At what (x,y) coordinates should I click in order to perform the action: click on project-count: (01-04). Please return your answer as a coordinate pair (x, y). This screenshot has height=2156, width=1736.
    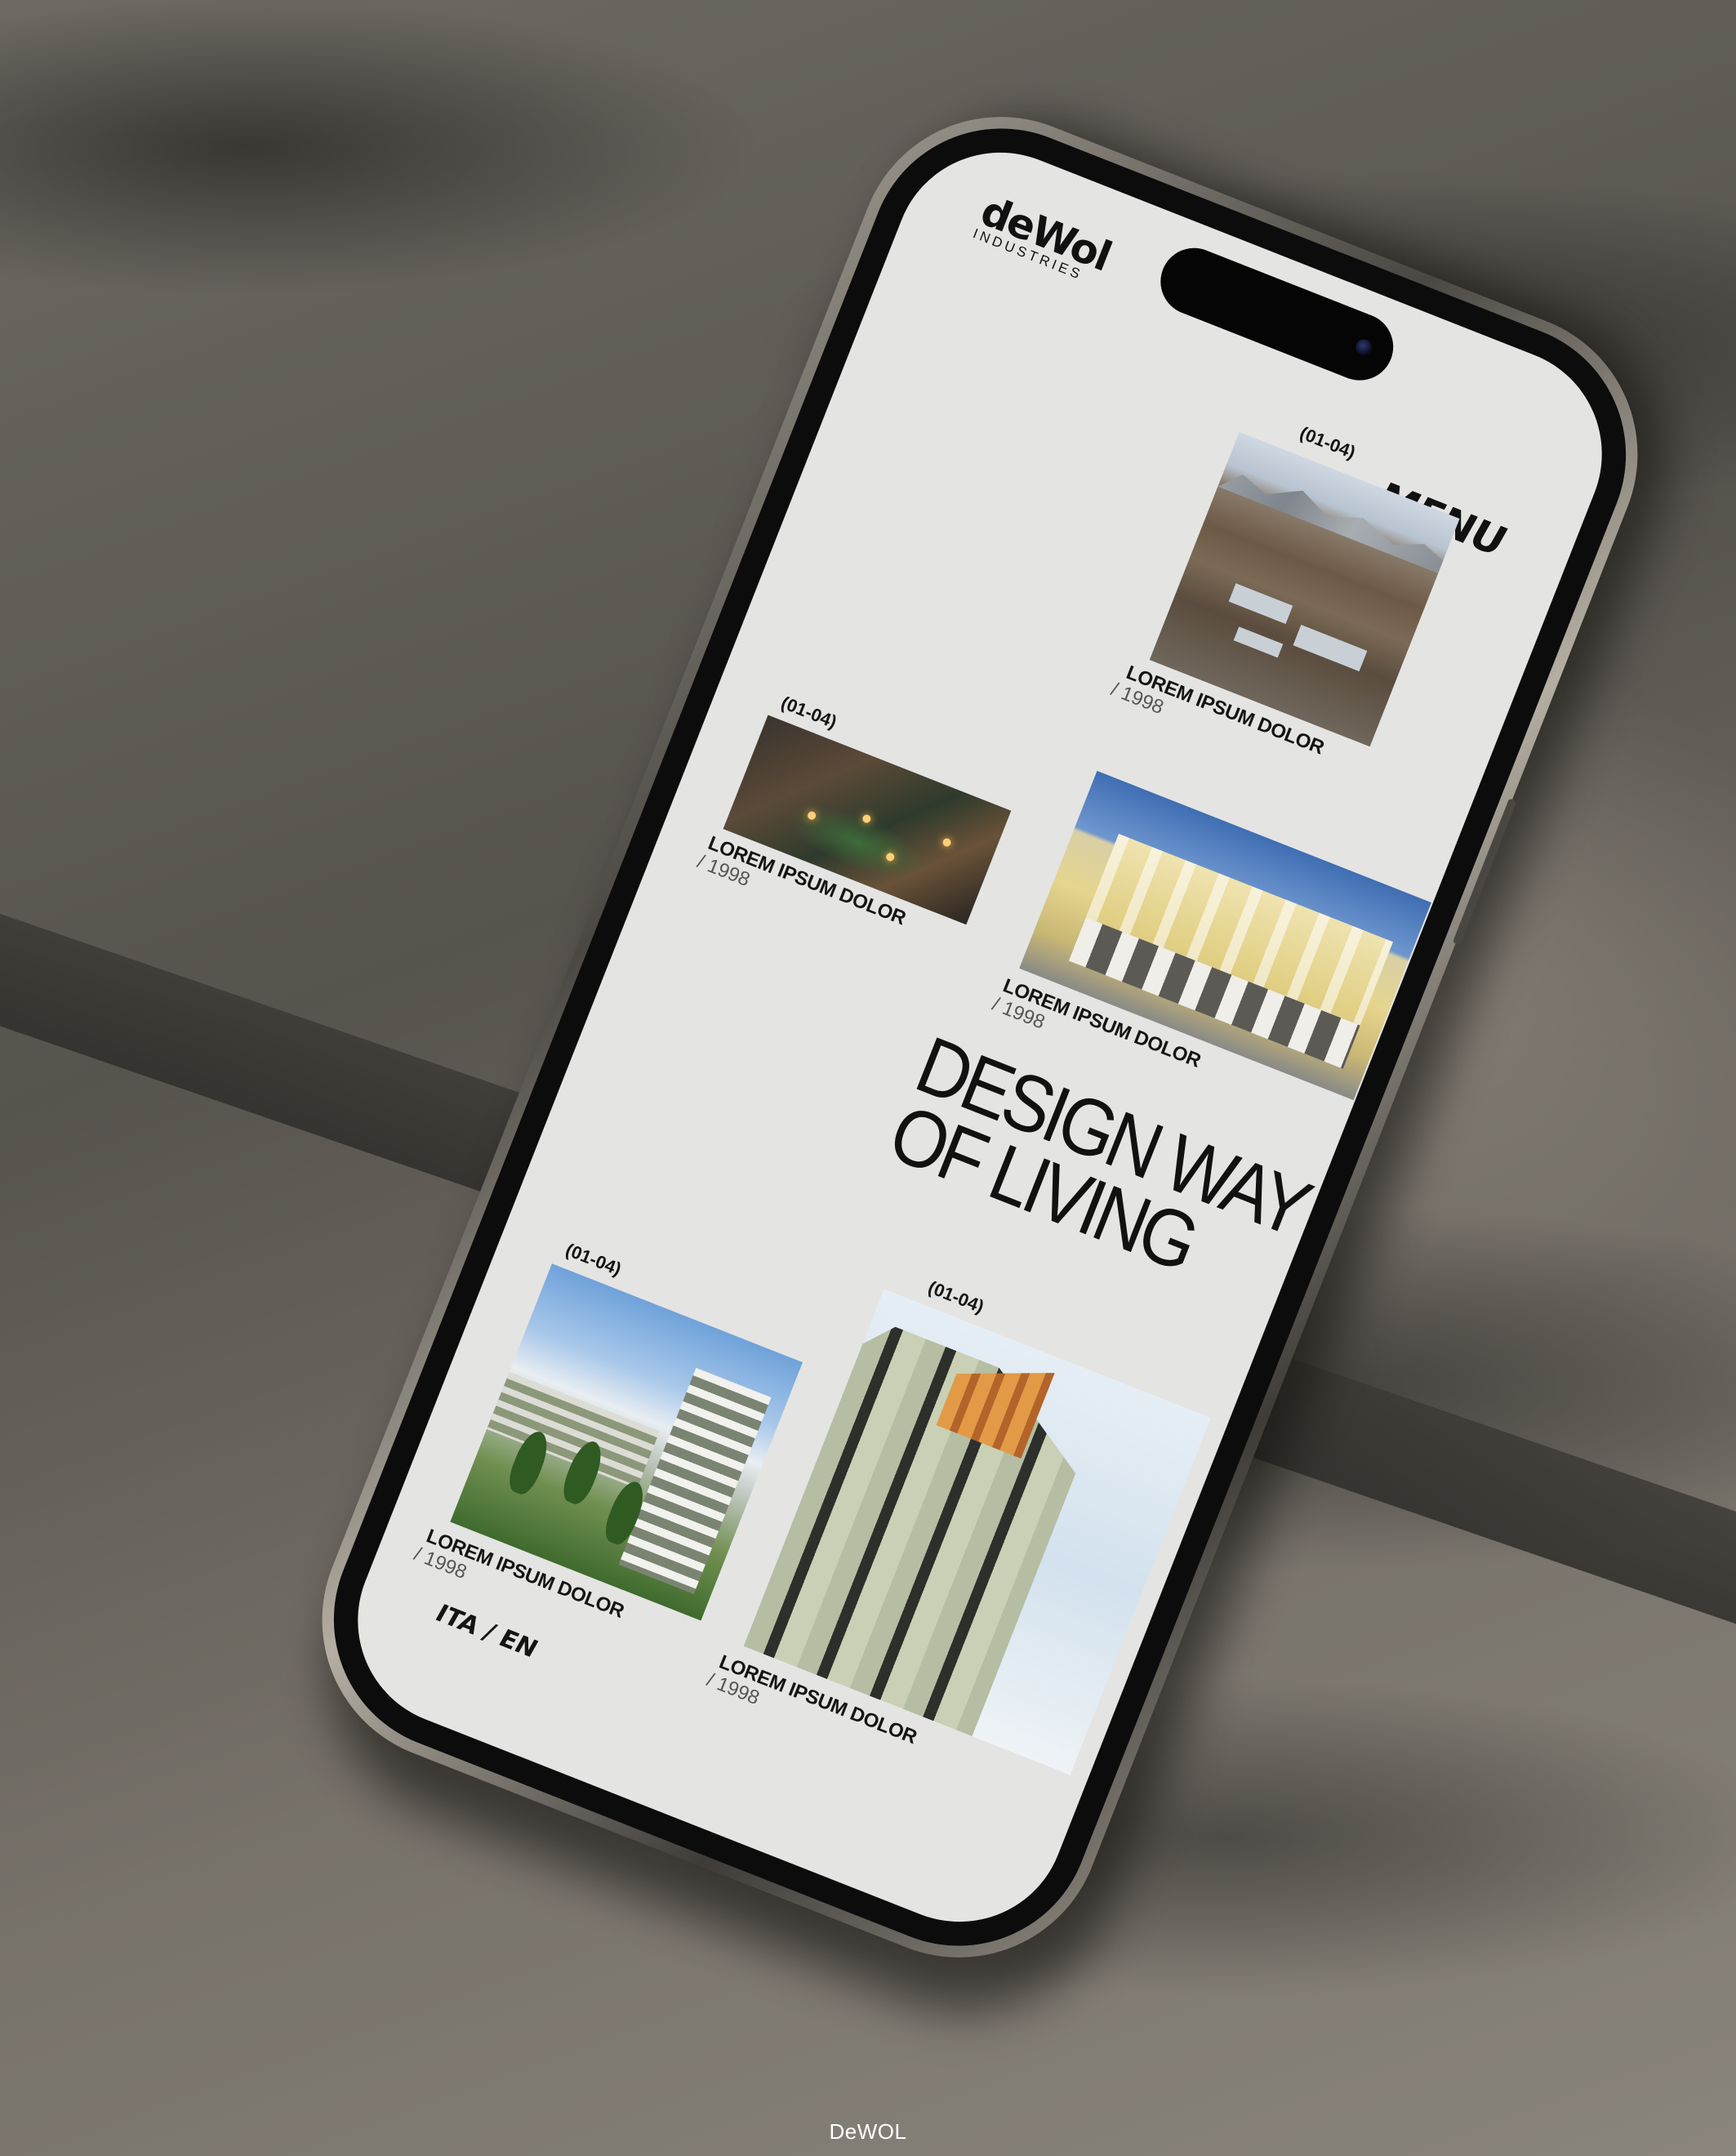
    Looking at the image, I should click on (1328, 442).